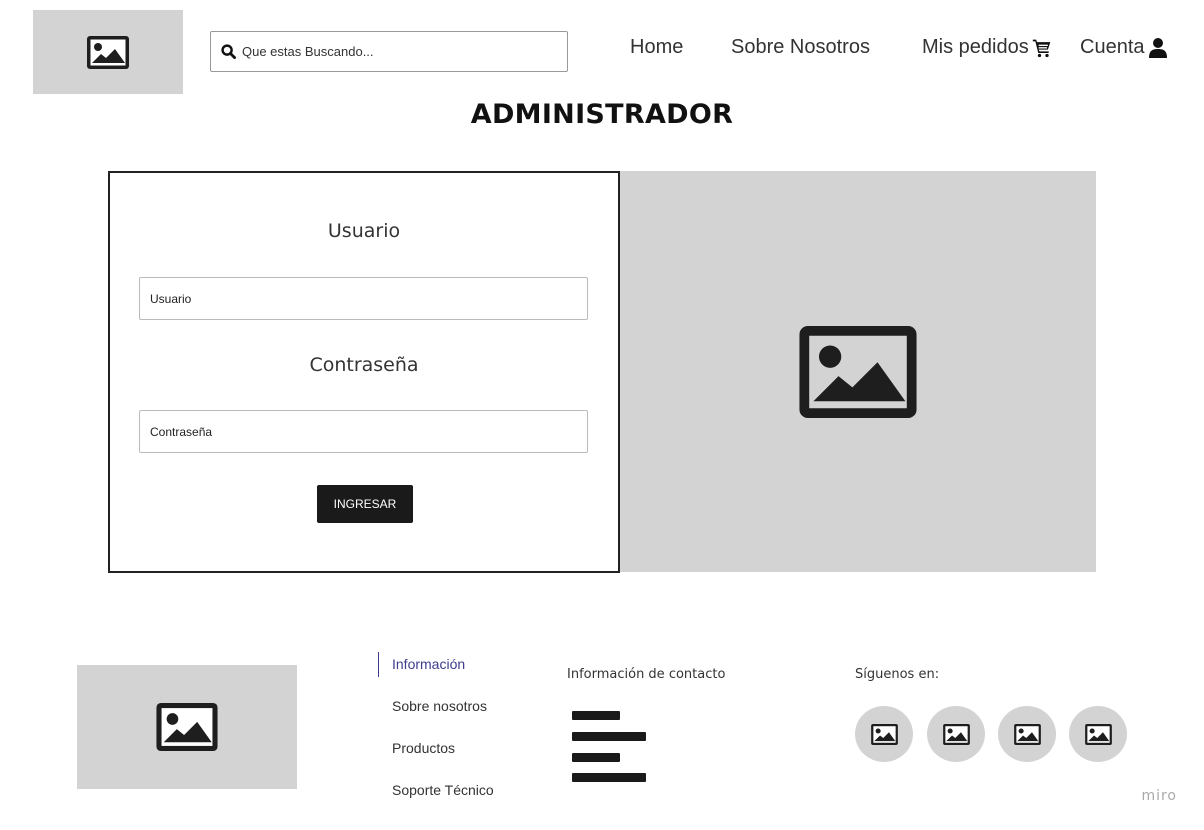 This screenshot has width=1204, height=830. What do you see at coordinates (363, 431) in the screenshot?
I see `password-input` at bounding box center [363, 431].